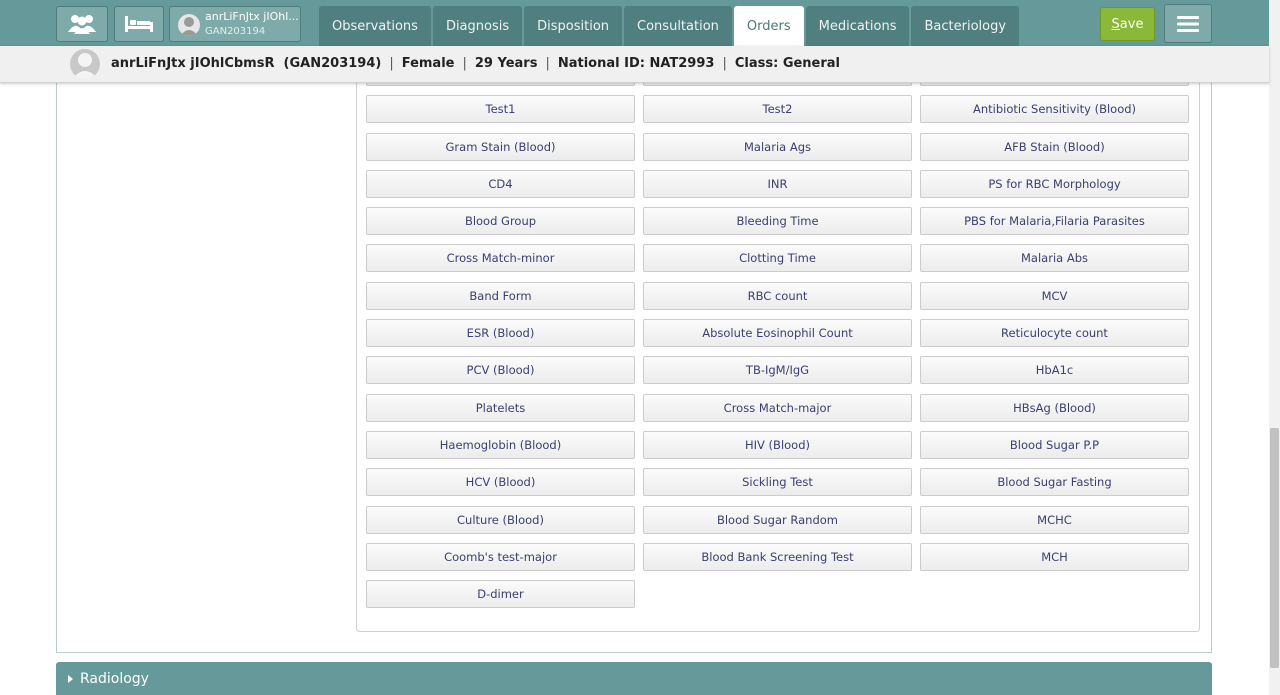 The width and height of the screenshot is (1280, 695). I want to click on save-accesskey: S, so click(1115, 24).